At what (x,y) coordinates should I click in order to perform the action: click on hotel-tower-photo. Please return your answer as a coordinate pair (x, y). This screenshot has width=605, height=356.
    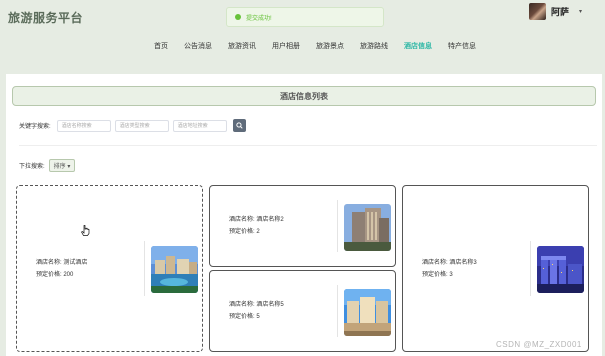
    Looking at the image, I should click on (367, 227).